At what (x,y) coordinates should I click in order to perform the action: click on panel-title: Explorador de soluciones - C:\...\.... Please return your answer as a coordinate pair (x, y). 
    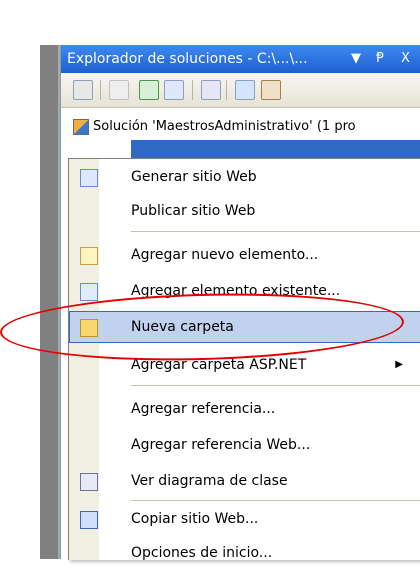
    Looking at the image, I should click on (187, 59).